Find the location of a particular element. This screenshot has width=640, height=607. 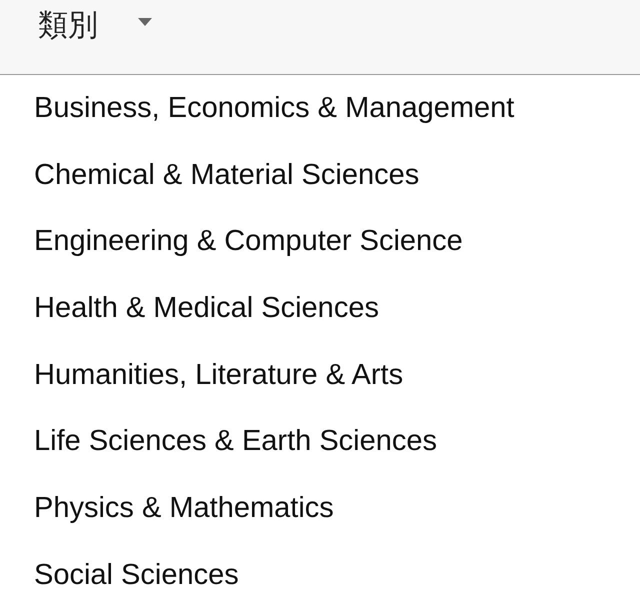

menu-item: Health & Medical Sciences is located at coordinates (320, 308).